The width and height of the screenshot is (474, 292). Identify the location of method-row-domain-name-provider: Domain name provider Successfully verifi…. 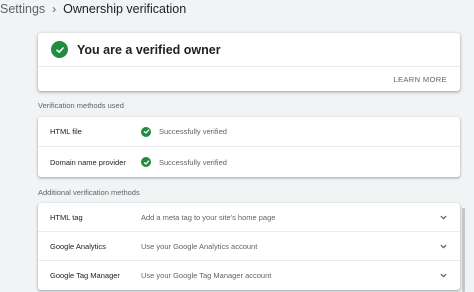
(249, 162).